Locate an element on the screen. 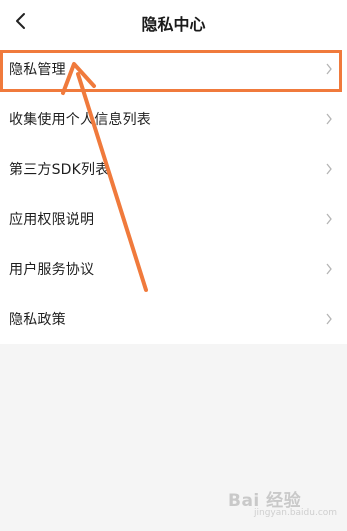 The height and width of the screenshot is (531, 347). watermark: Bai 经验 jingyan.baidu.com is located at coordinates (284, 504).